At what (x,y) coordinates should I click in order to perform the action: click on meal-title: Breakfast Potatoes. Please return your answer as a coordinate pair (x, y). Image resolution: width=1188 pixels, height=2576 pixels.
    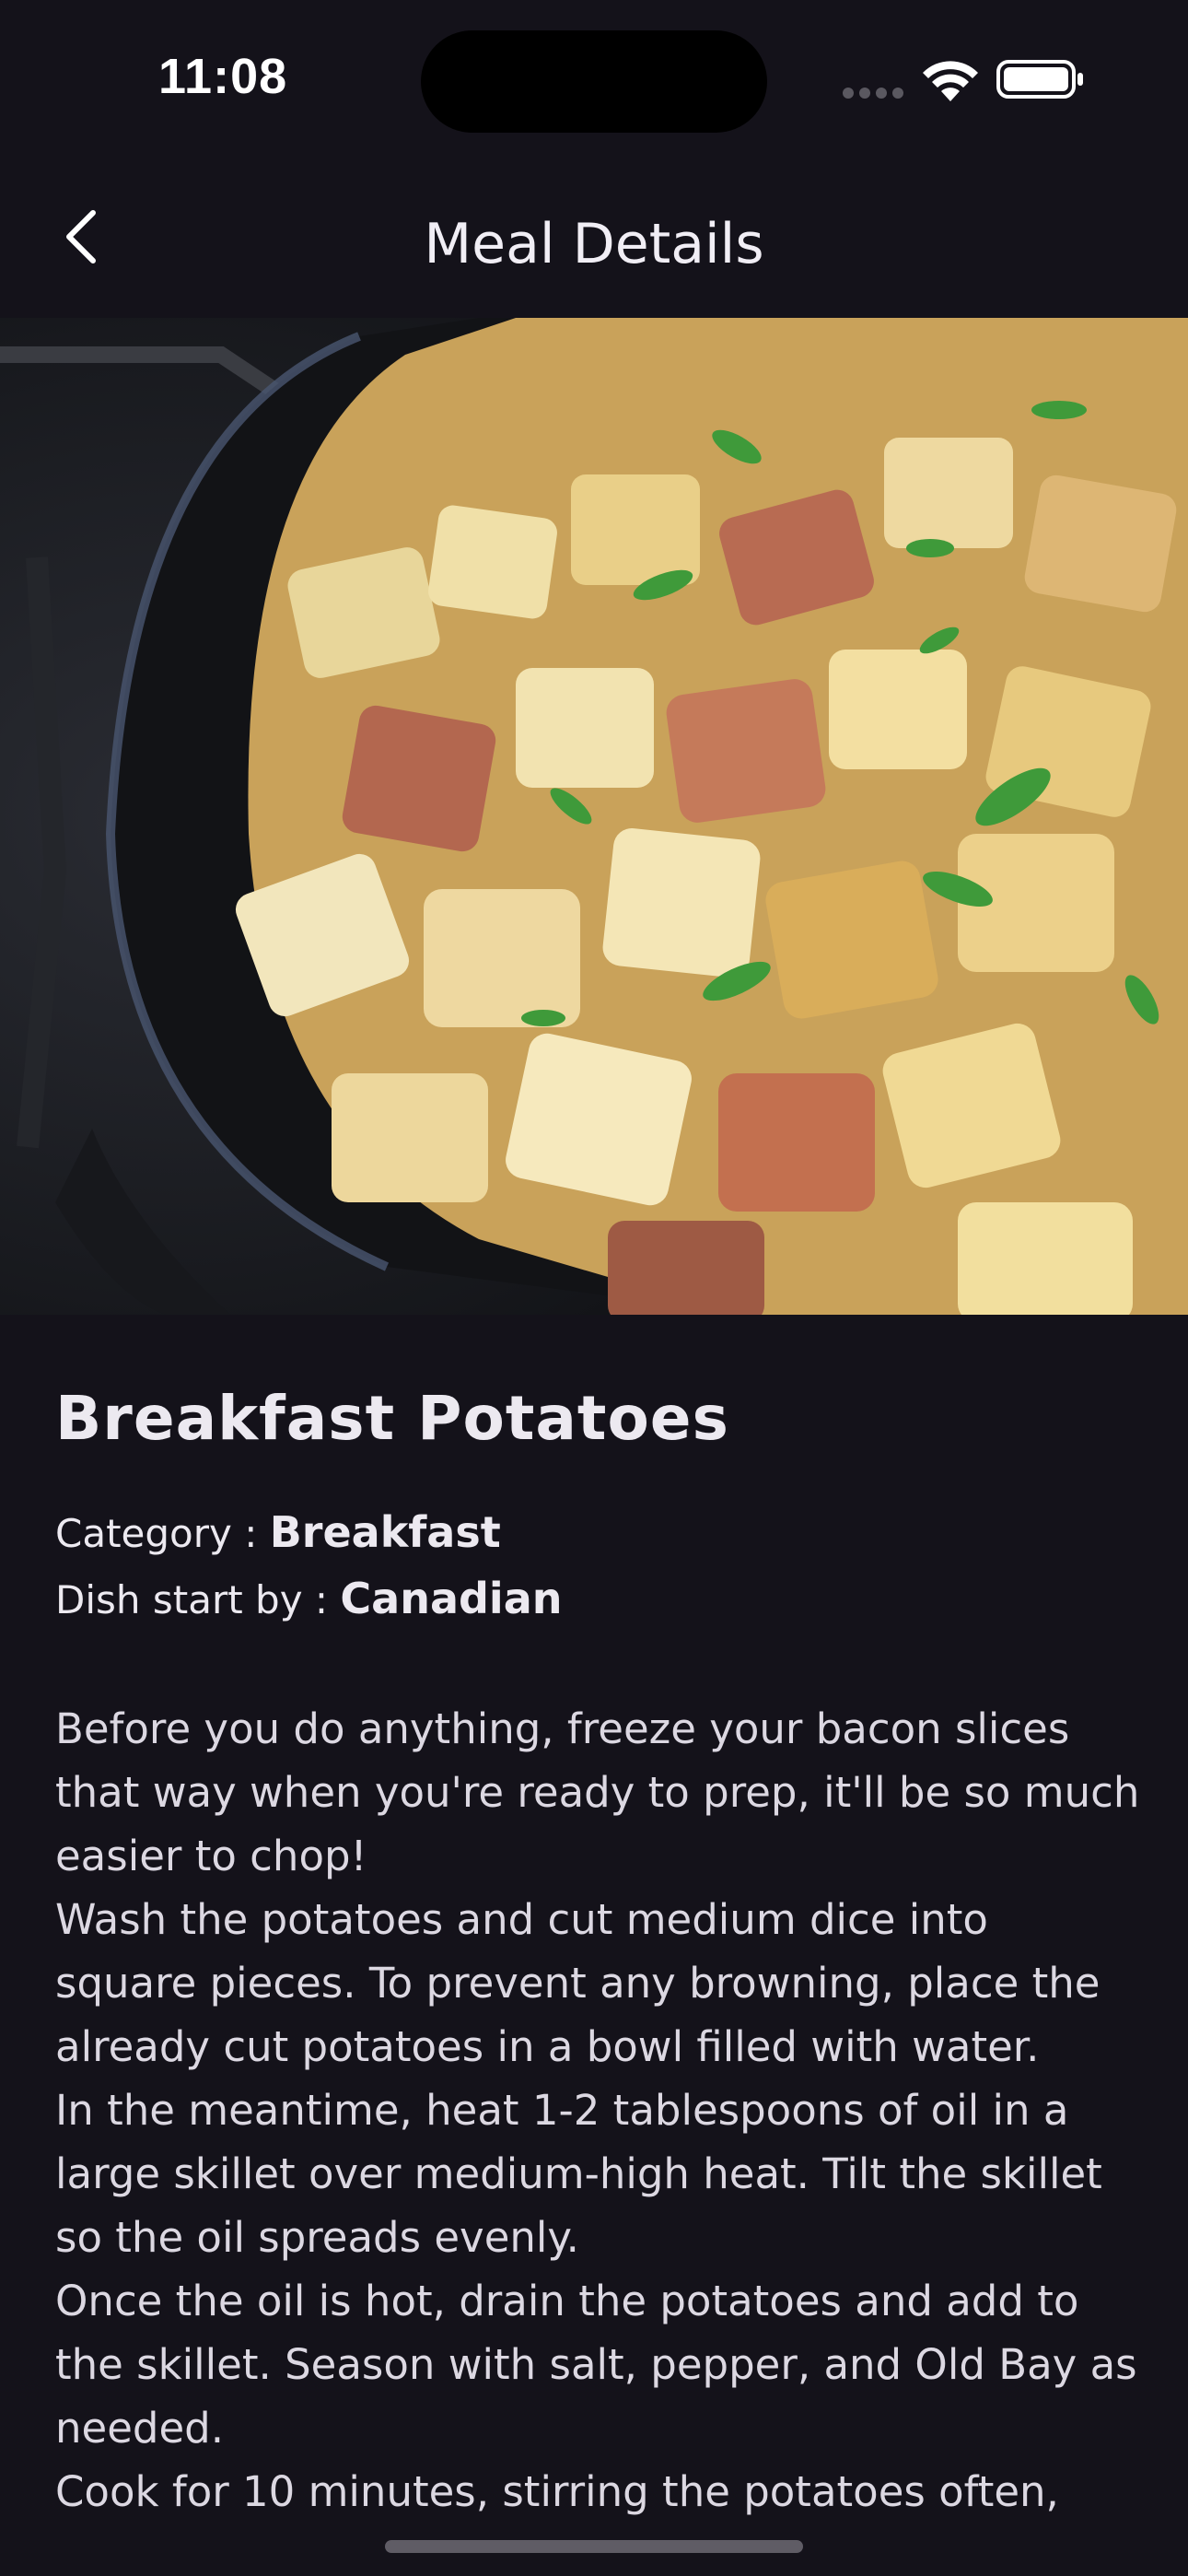
    Looking at the image, I should click on (392, 1418).